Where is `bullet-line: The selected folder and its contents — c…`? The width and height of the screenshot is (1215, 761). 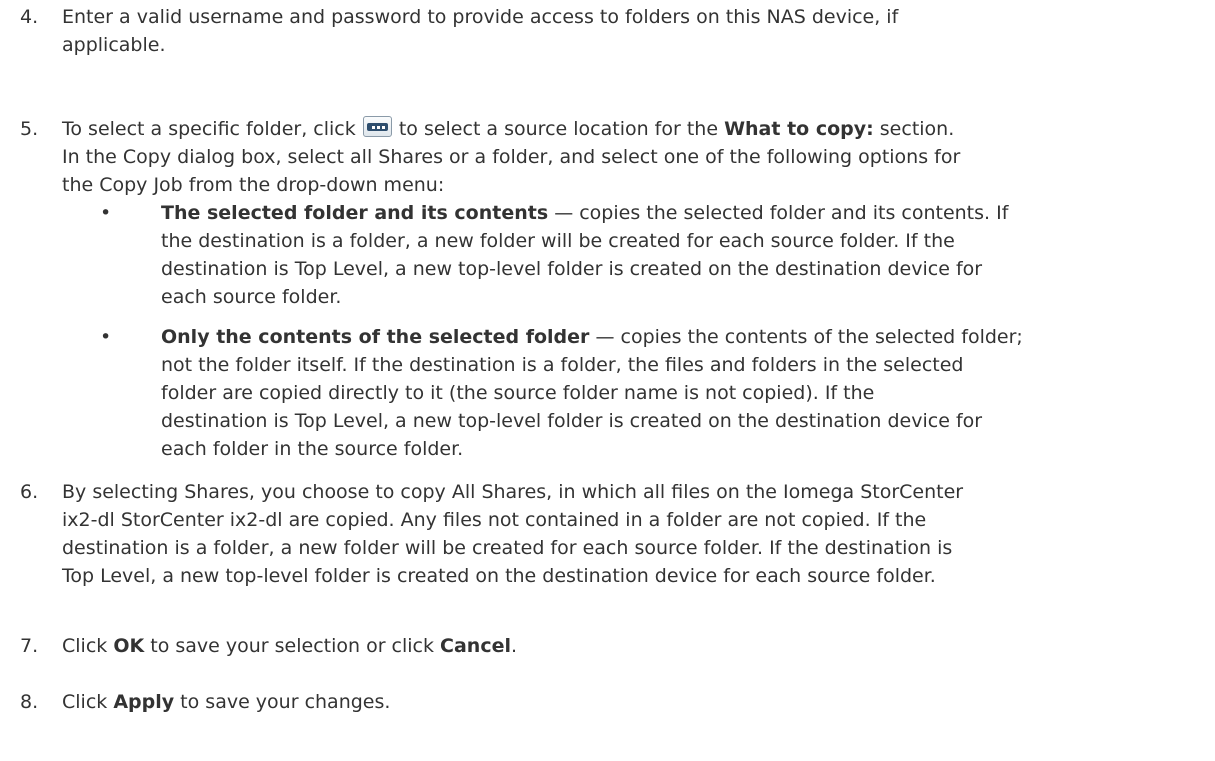 bullet-line: The selected folder and its contents — c… is located at coordinates (683, 213).